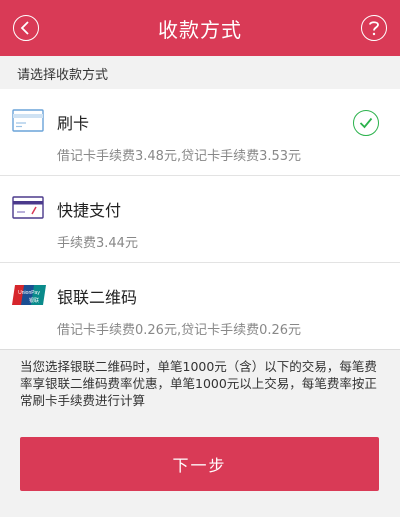  What do you see at coordinates (199, 464) in the screenshot?
I see `next-button: 下一步` at bounding box center [199, 464].